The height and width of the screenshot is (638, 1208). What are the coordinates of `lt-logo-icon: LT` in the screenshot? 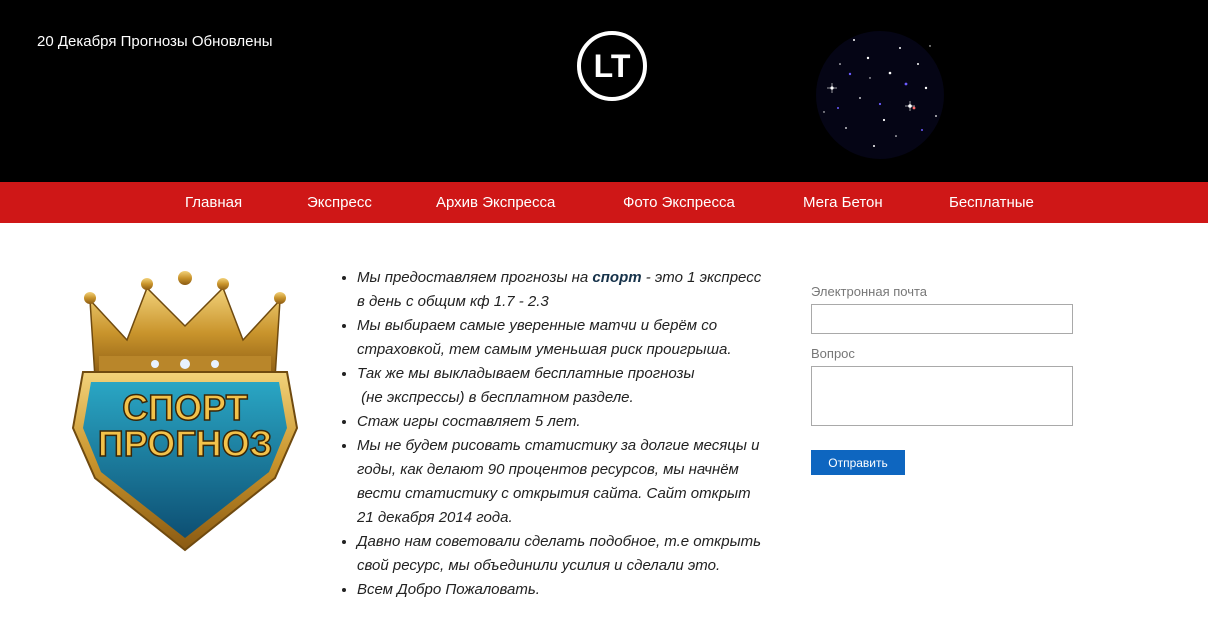 It's located at (612, 66).